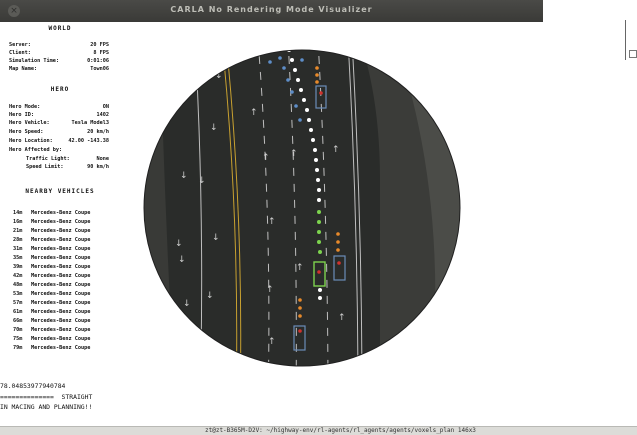  I want to click on hero-row: Speed Limit: 90 km/h, so click(67, 167).